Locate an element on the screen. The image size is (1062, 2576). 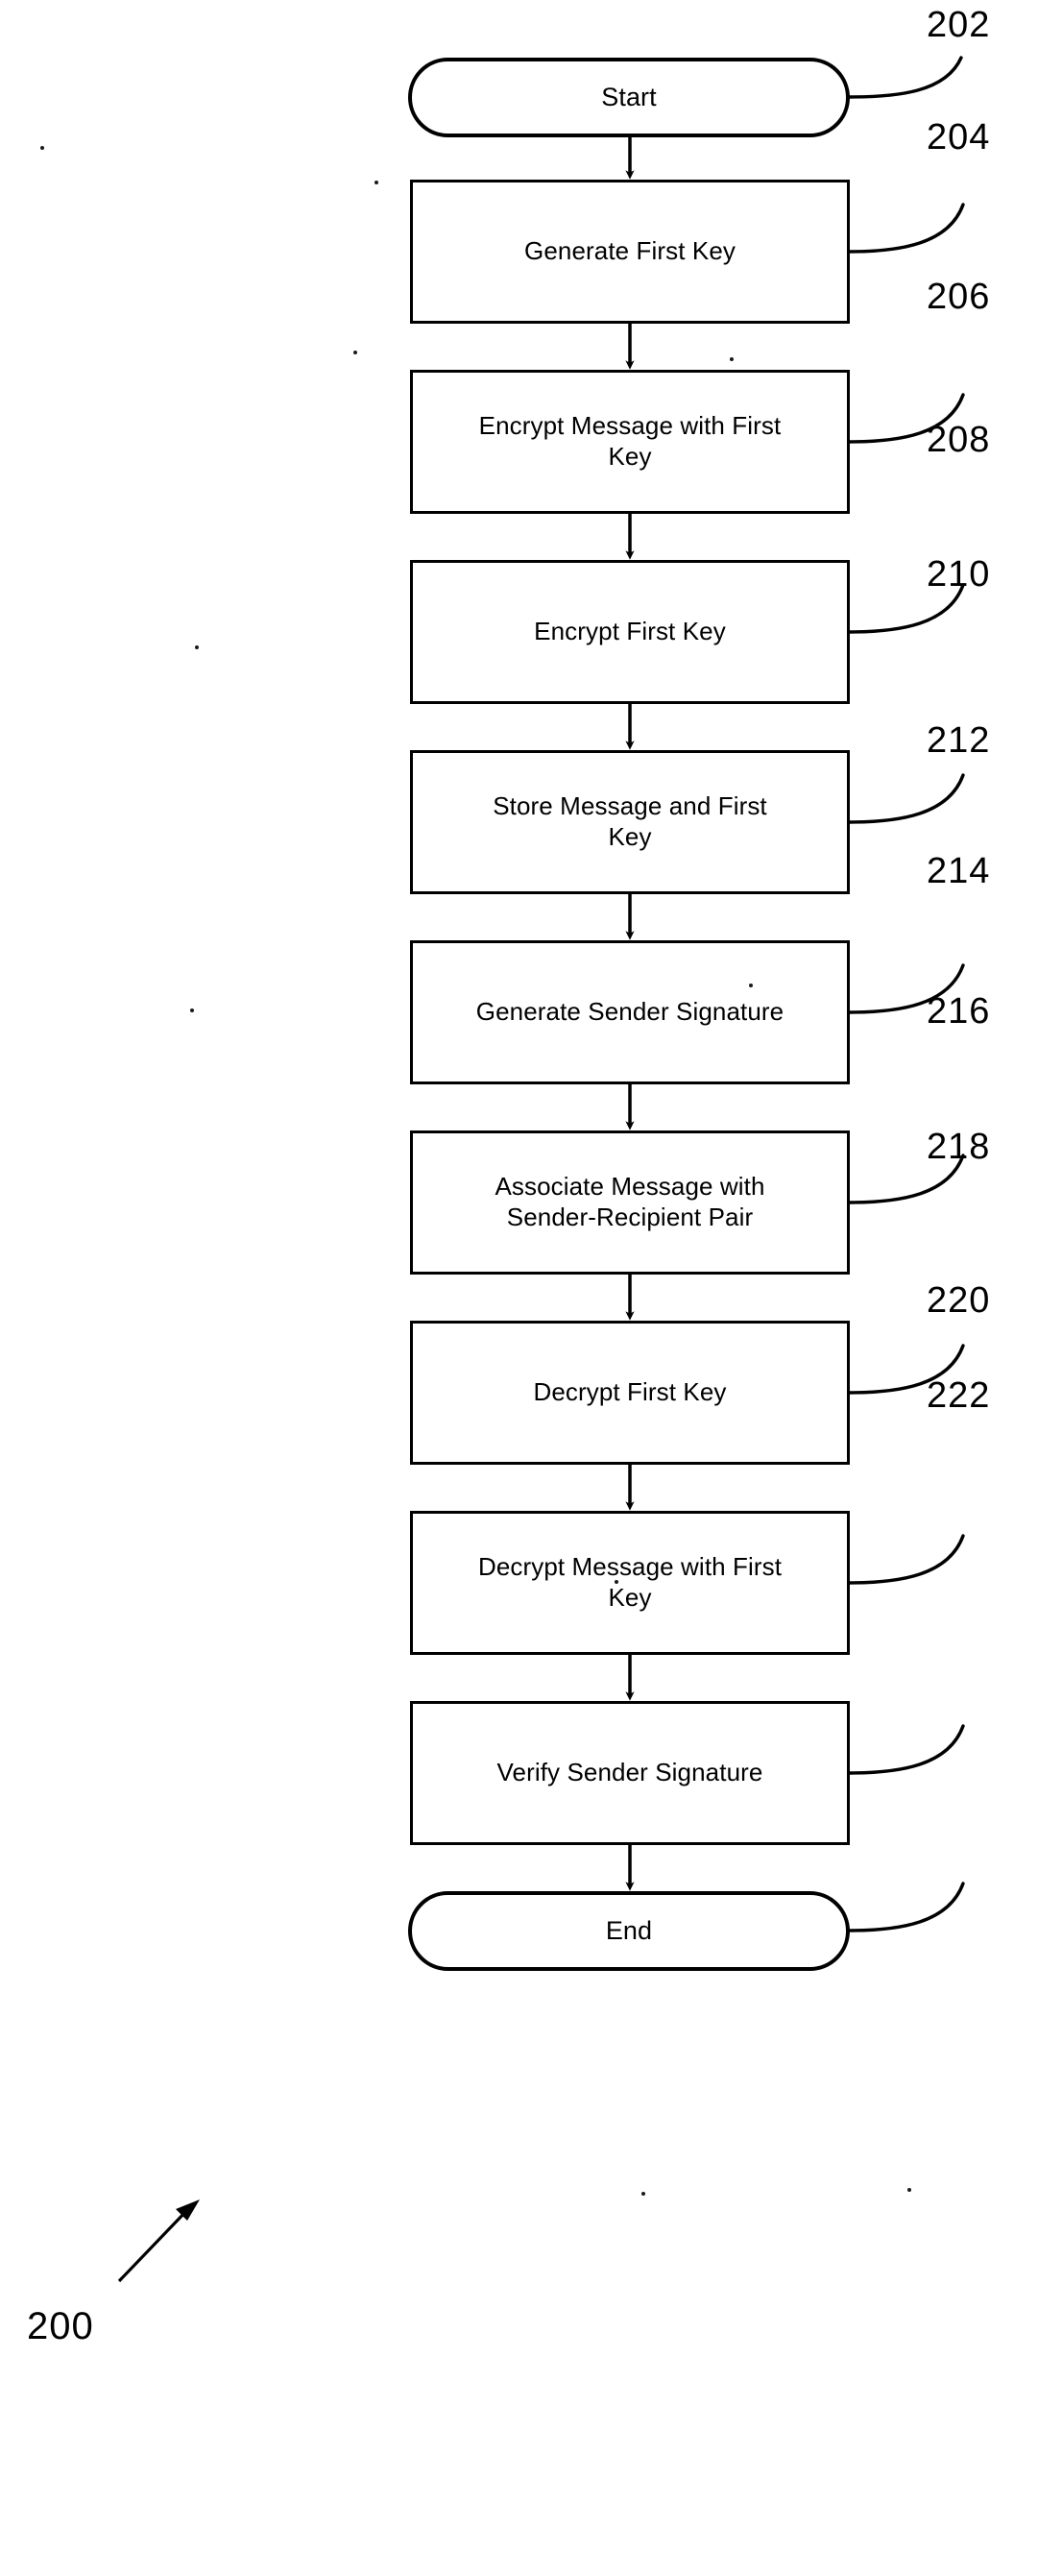
node-generate-first-key: Generate First Key is located at coordinates (630, 252).